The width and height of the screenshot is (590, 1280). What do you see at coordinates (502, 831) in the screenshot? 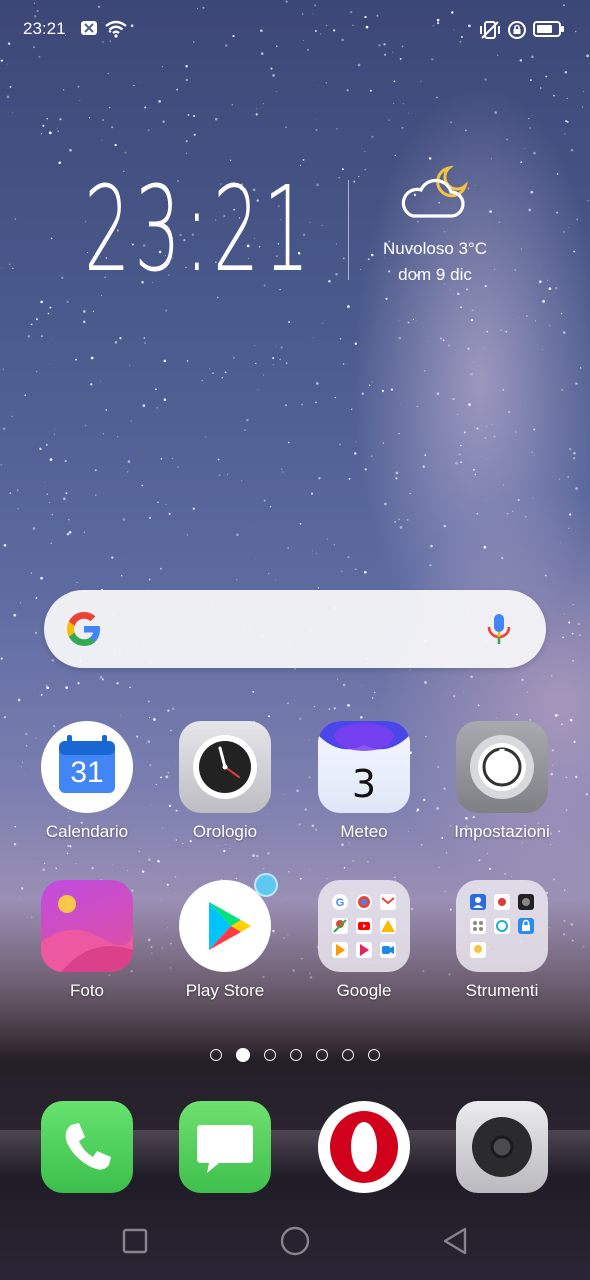
I see `app-label: Impostazioni` at bounding box center [502, 831].